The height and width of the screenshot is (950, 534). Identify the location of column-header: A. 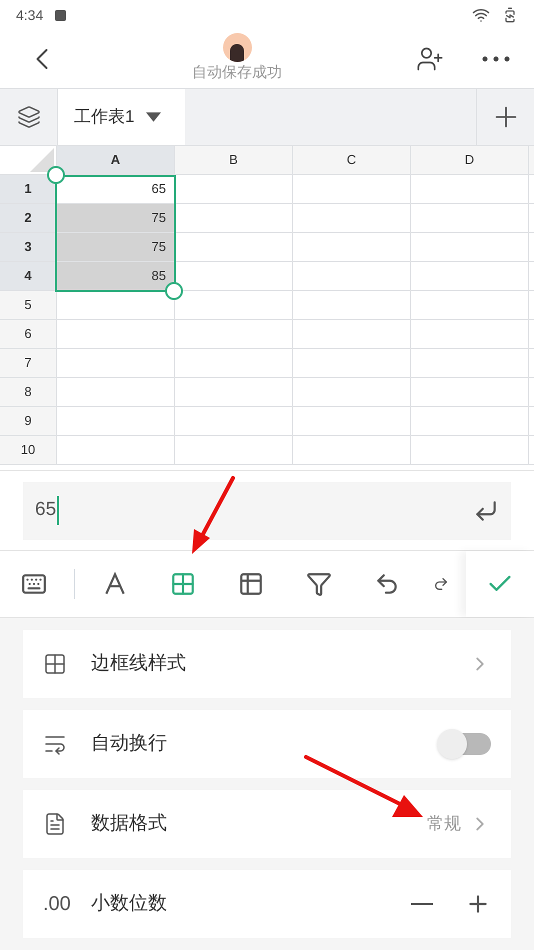
(116, 160).